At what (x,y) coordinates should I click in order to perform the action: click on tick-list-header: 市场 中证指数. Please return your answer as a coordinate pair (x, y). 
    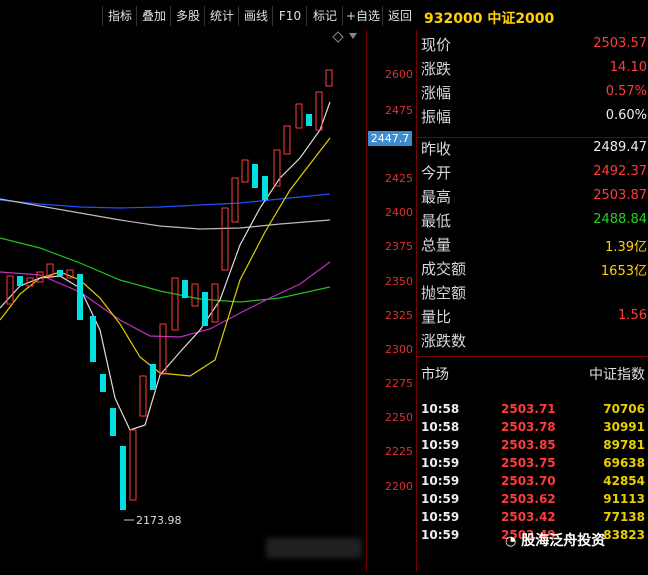
    Looking at the image, I should click on (534, 374).